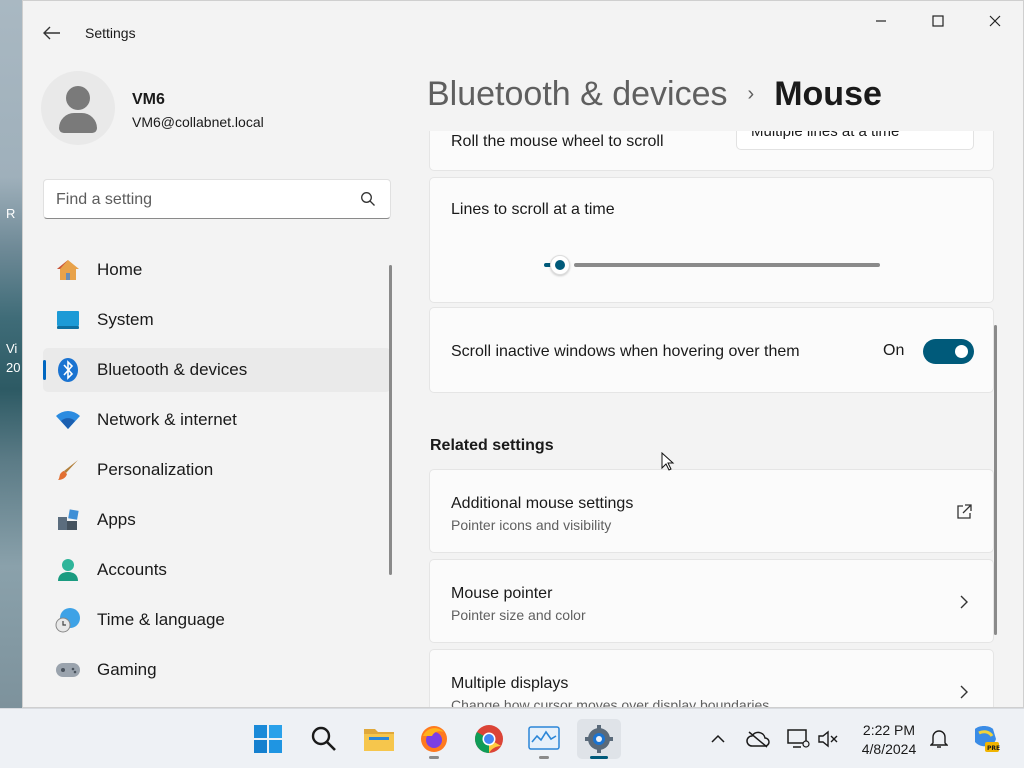 This screenshot has height=768, width=1024. I want to click on taskbar-search-button, so click(324, 739).